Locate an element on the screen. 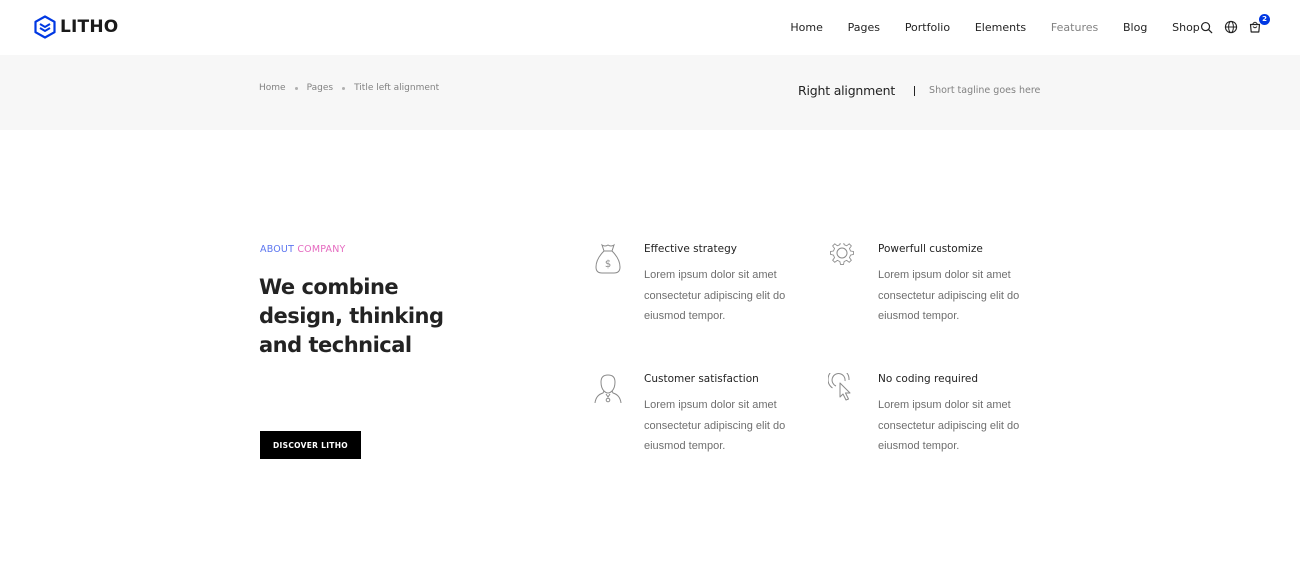 This screenshot has width=1300, height=568. breadcrumb-pages: Pages is located at coordinates (320, 88).